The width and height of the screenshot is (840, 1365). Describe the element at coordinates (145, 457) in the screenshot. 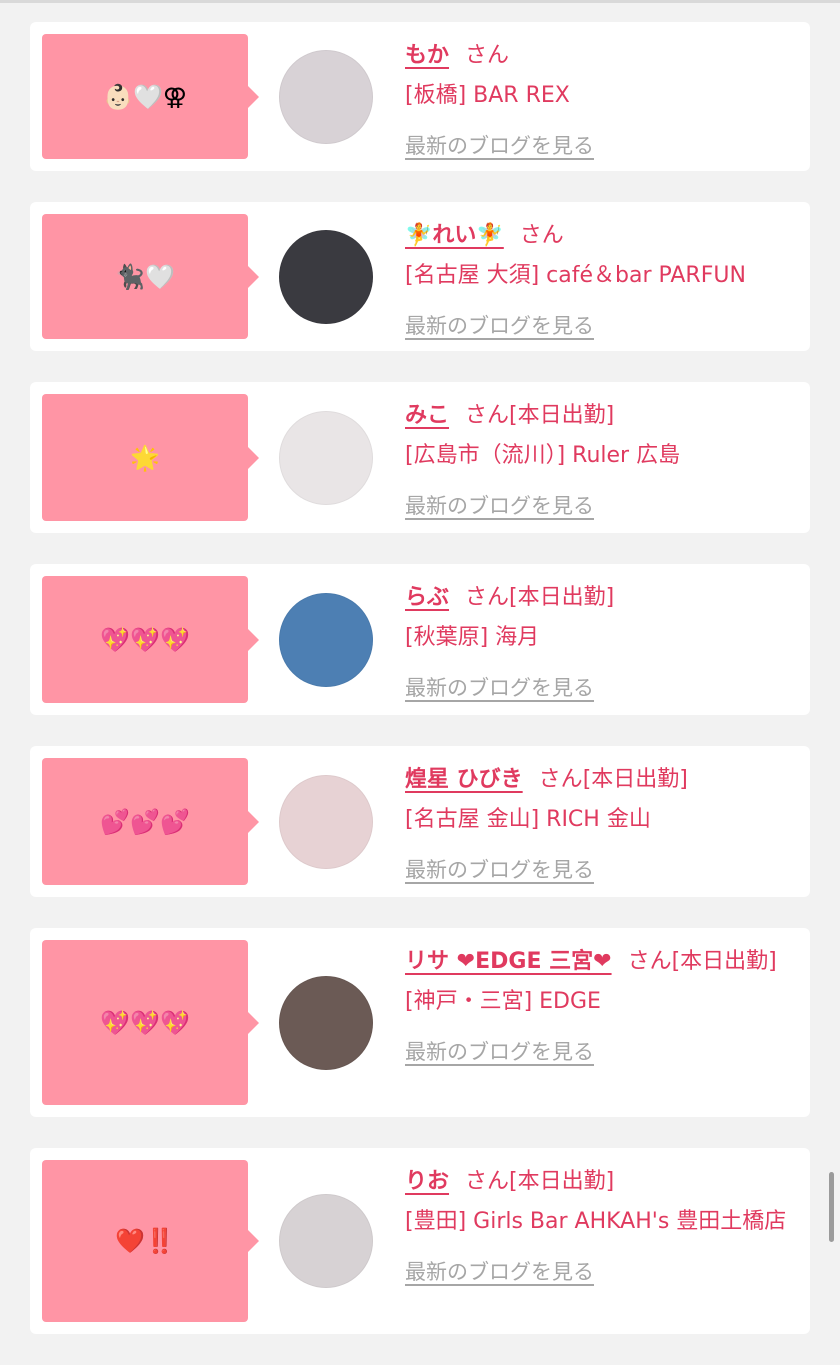

I see `emoji-text: 🌟` at that location.